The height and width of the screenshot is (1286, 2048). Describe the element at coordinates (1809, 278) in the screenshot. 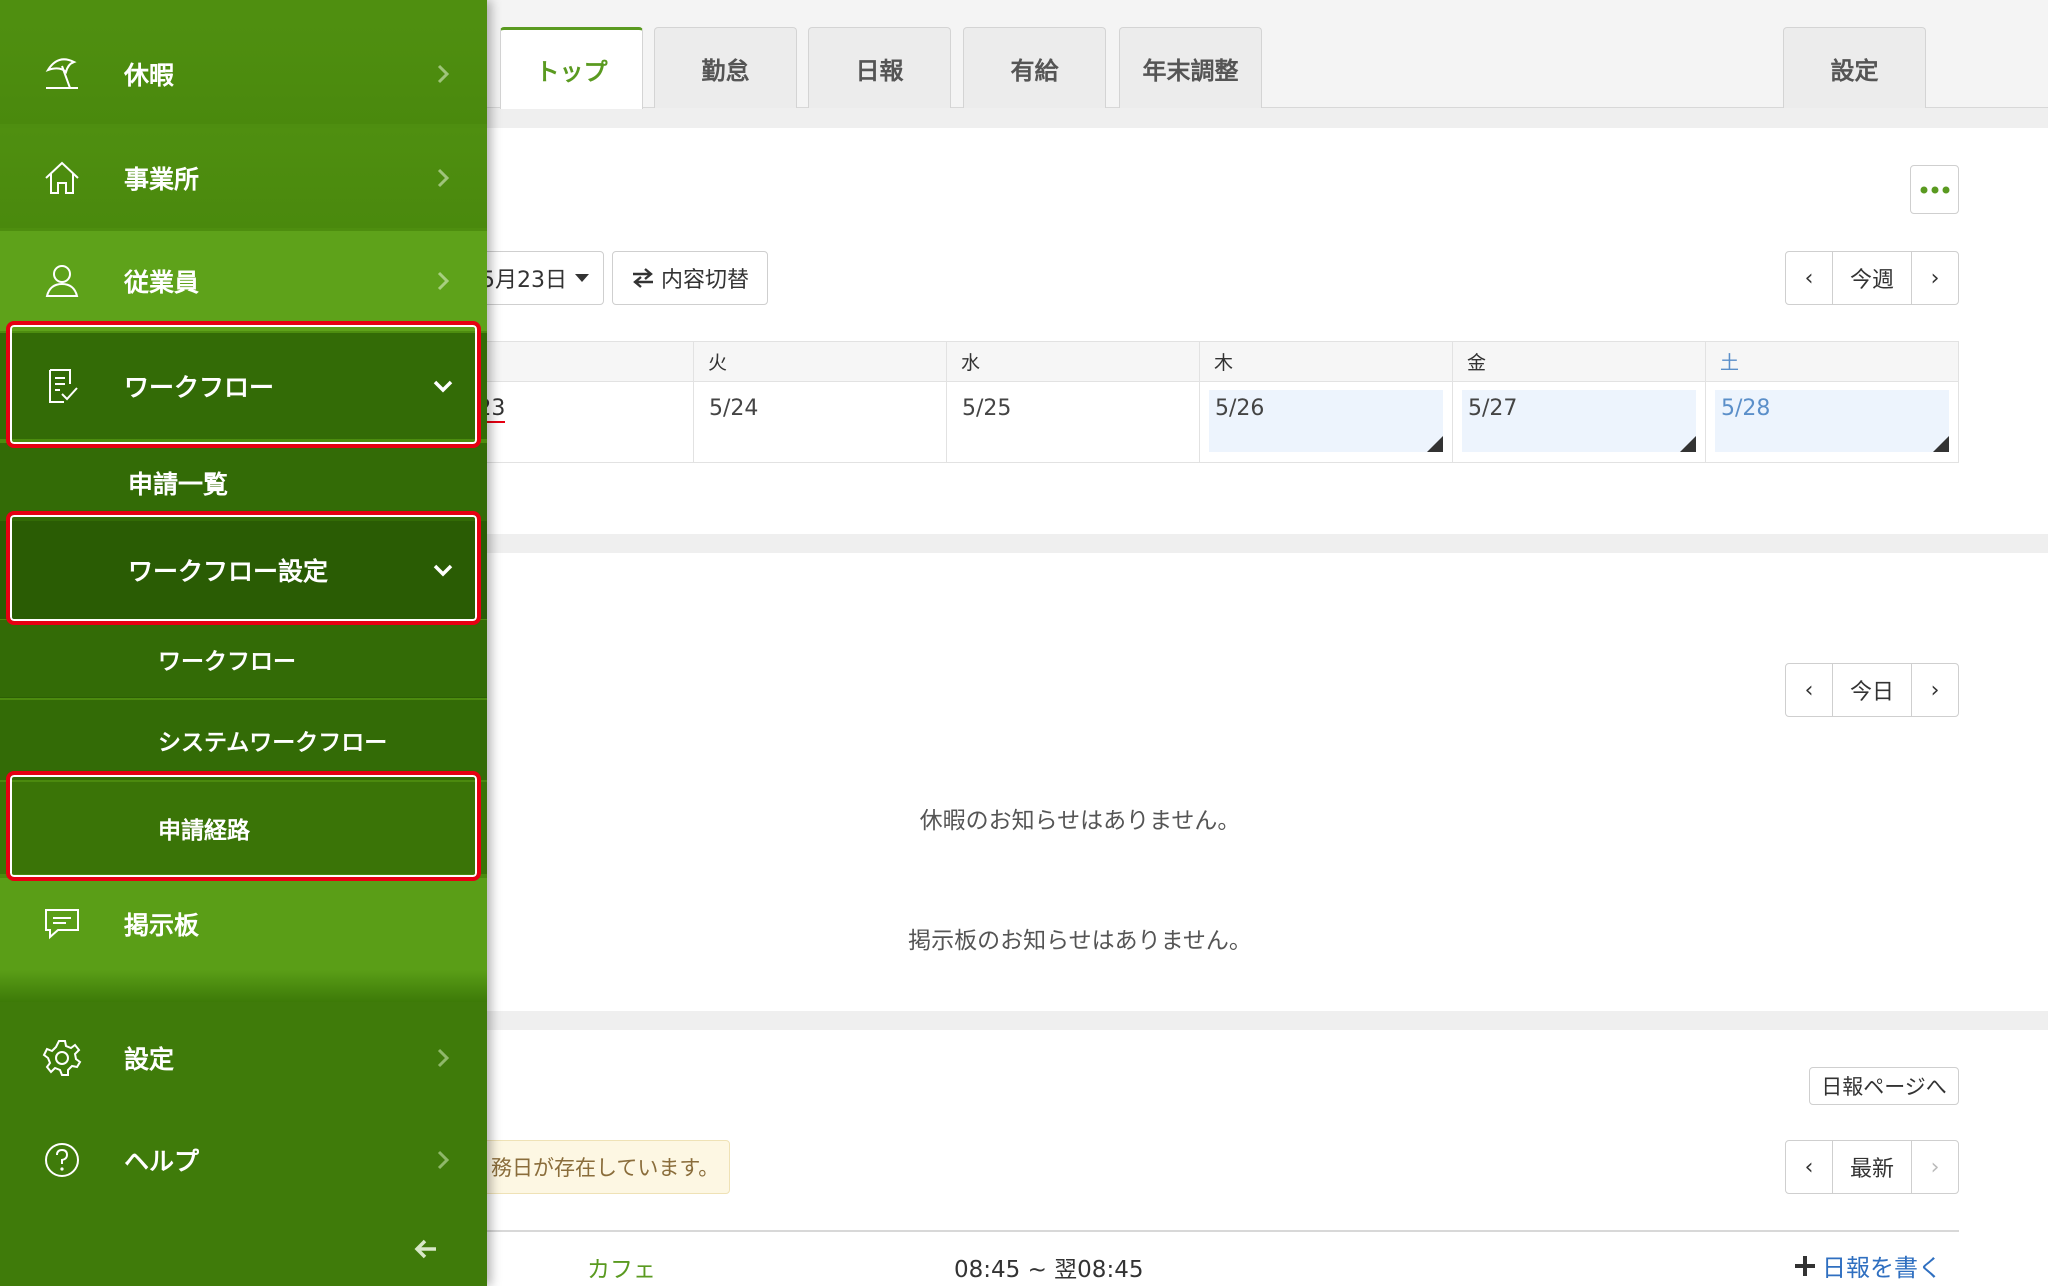

I see `prev-week-button: ‹` at that location.